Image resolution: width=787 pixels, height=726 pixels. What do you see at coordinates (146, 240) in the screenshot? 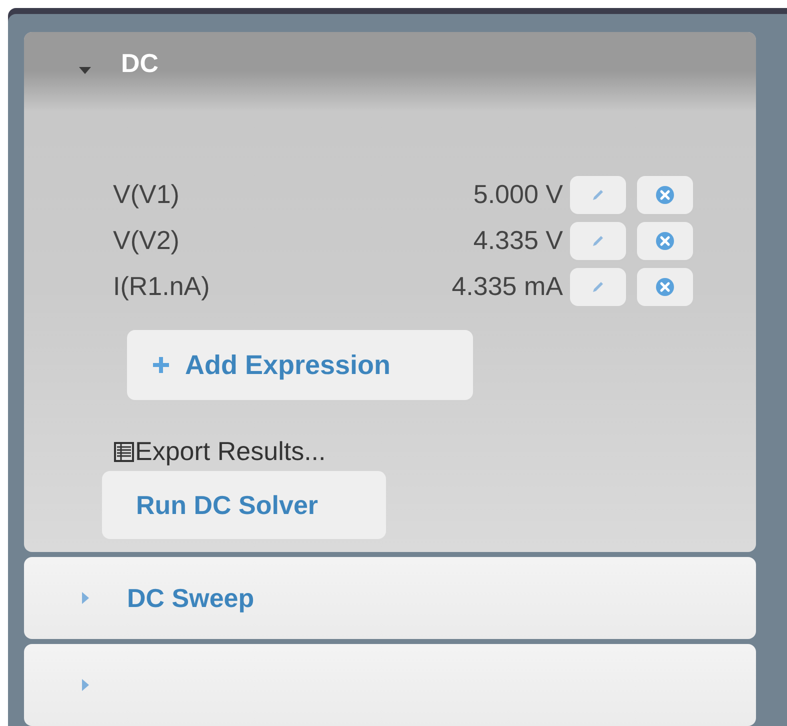
I see `expression-label: V(V2)` at bounding box center [146, 240].